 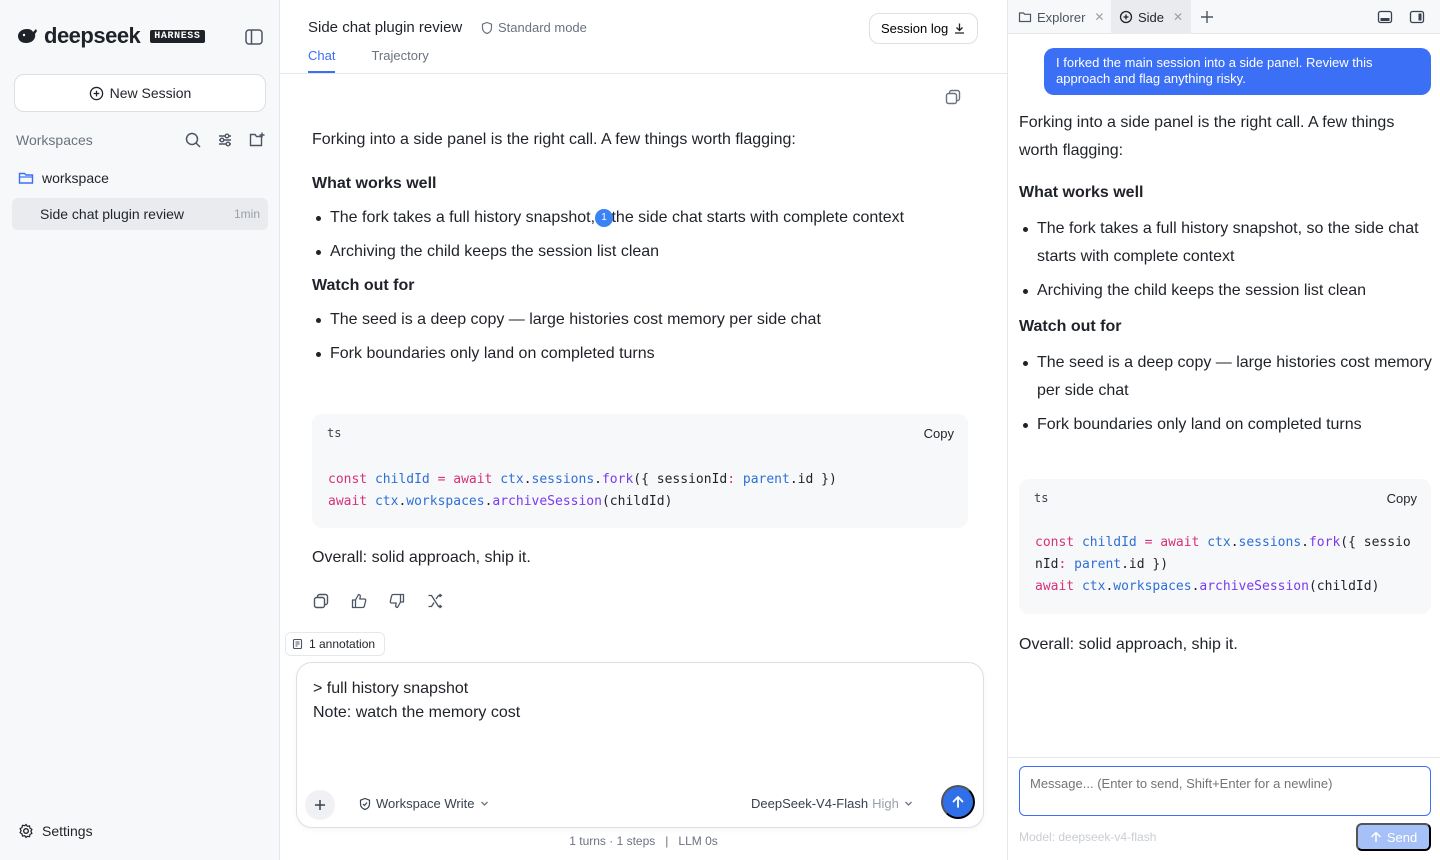 I want to click on send-label: Send, so click(x=1402, y=837).